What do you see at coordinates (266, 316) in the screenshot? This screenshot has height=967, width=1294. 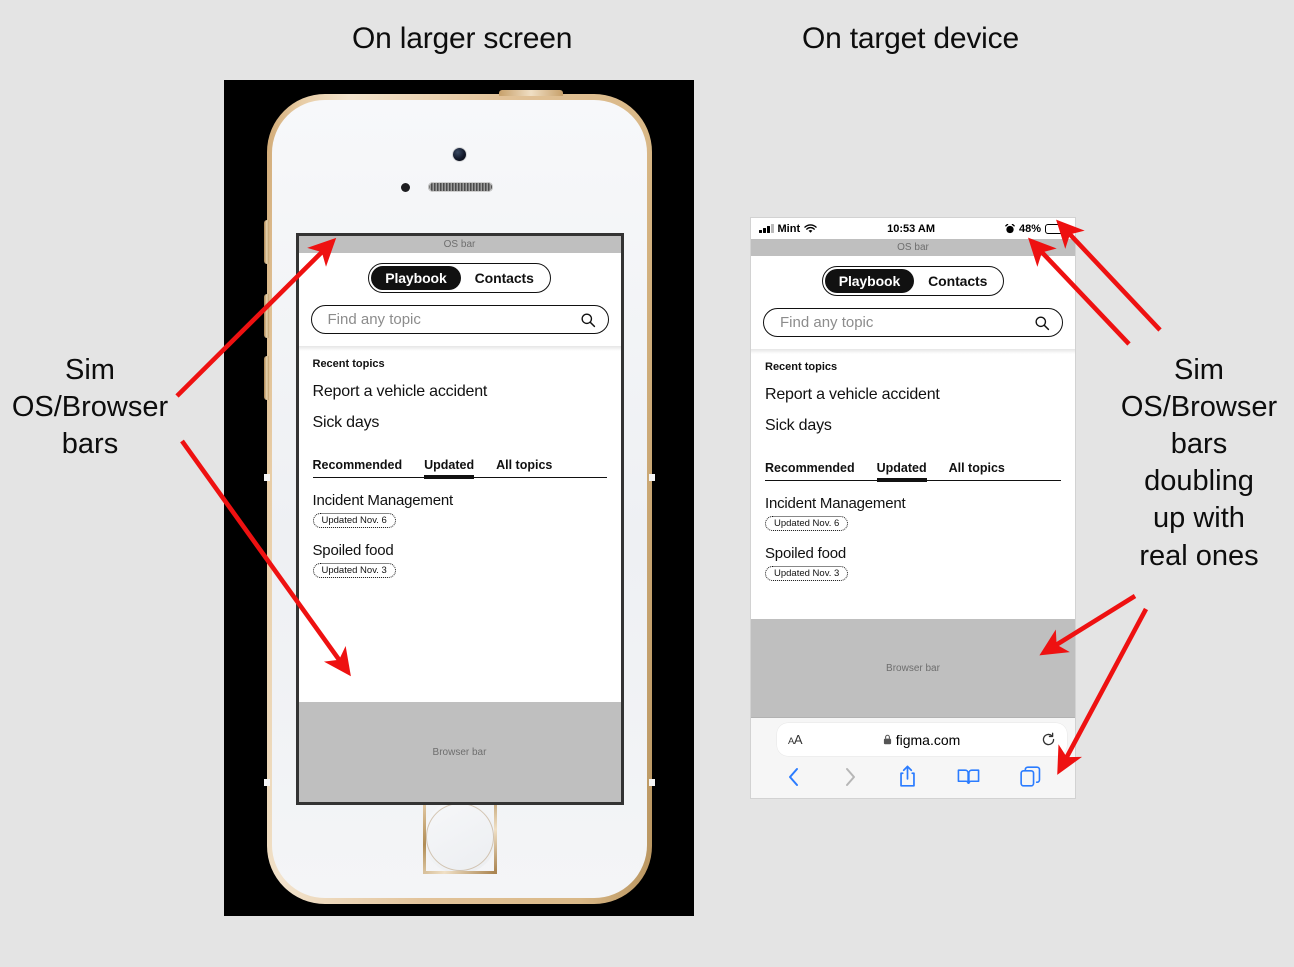 I see `phone-volume-up-button` at bounding box center [266, 316].